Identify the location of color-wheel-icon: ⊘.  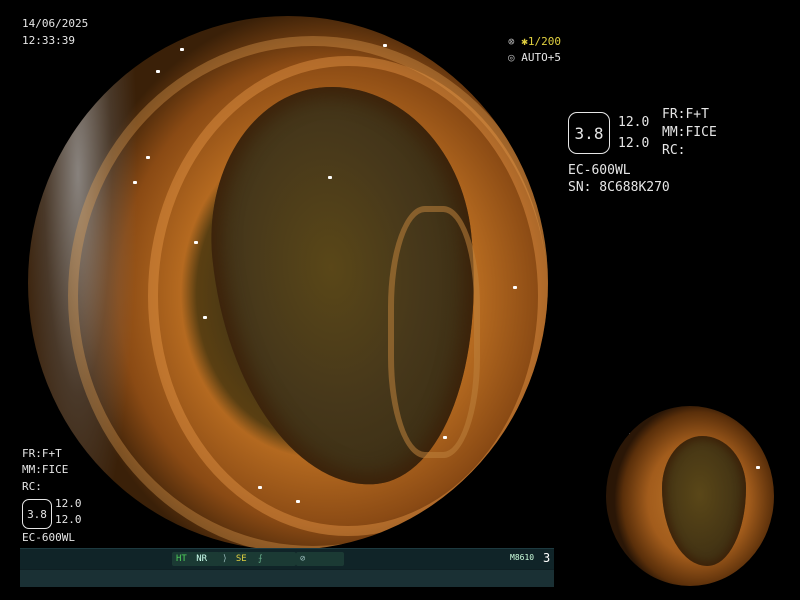
(303, 559).